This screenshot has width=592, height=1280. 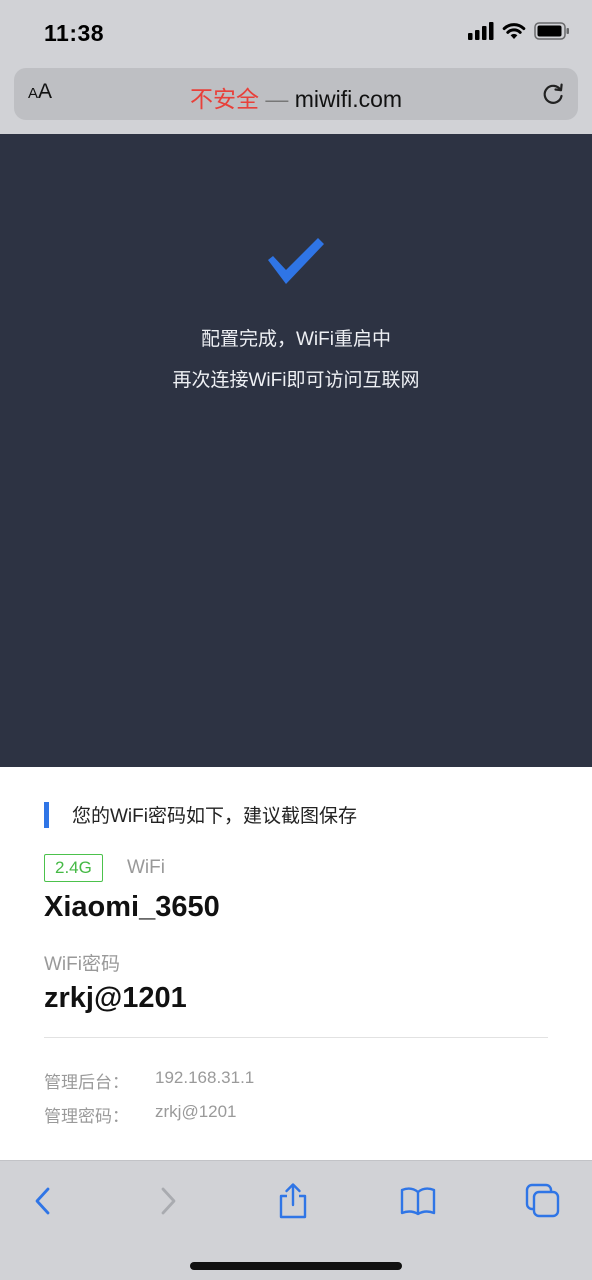 What do you see at coordinates (296, 67) in the screenshot?
I see `top-chrome: 11:38 AA 不安全 — miwifi.com` at bounding box center [296, 67].